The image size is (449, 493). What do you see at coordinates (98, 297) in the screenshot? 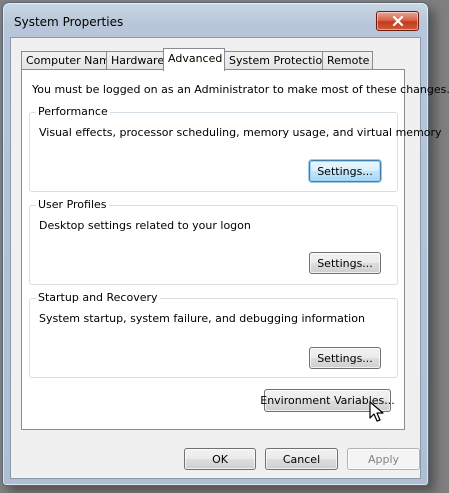
I see `startup-recovery-group-label: Startup and Recovery` at bounding box center [98, 297].